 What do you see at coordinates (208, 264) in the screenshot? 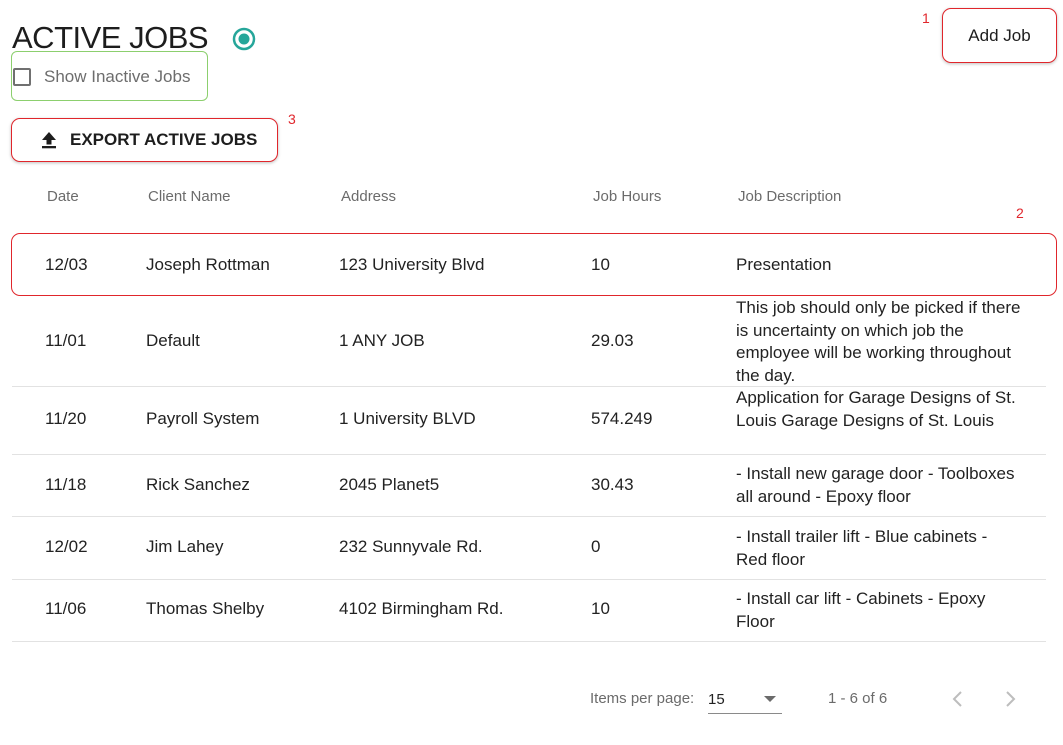
I see `cell-client-name: Joseph Rottman` at bounding box center [208, 264].